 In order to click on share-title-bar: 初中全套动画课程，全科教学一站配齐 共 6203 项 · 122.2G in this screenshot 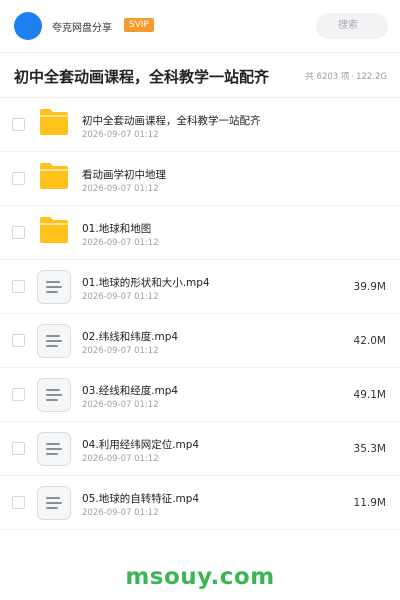, I will do `click(200, 75)`.